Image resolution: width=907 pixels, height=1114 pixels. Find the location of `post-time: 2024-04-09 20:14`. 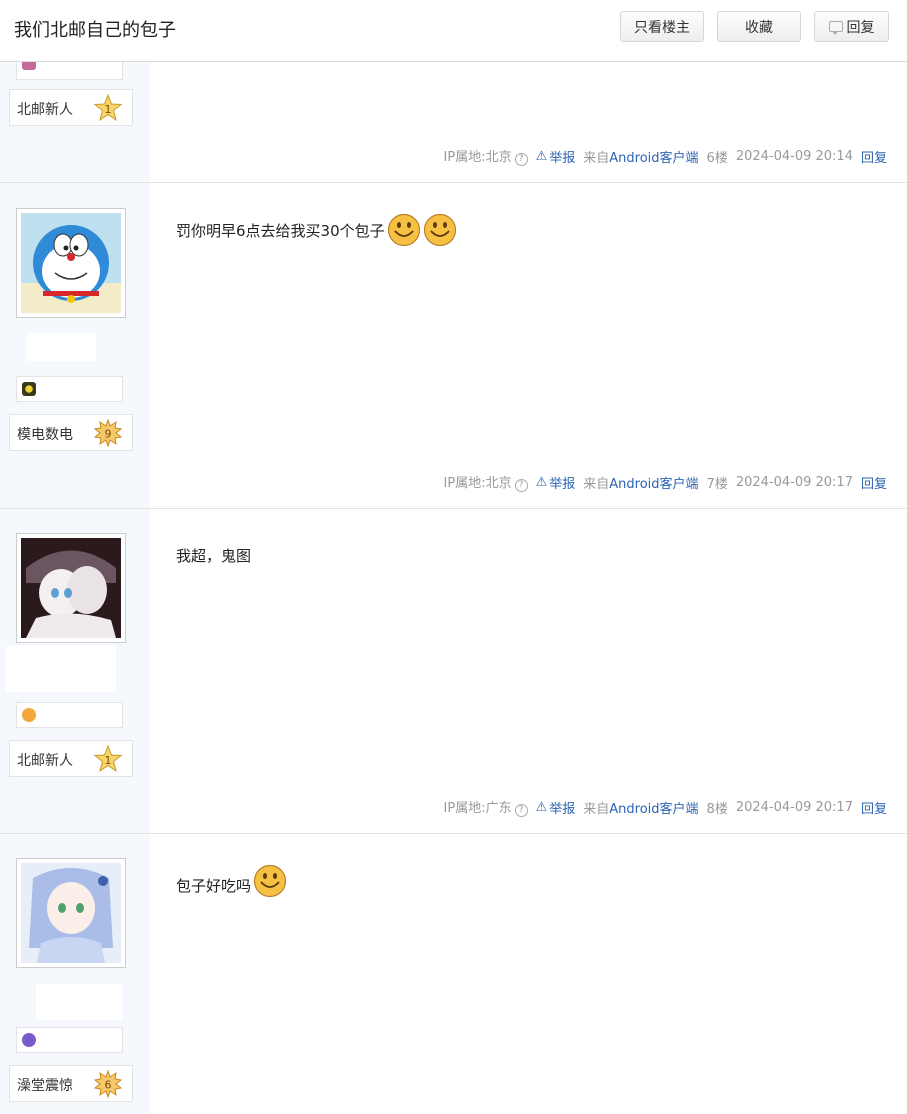

post-time: 2024-04-09 20:14 is located at coordinates (794, 156).